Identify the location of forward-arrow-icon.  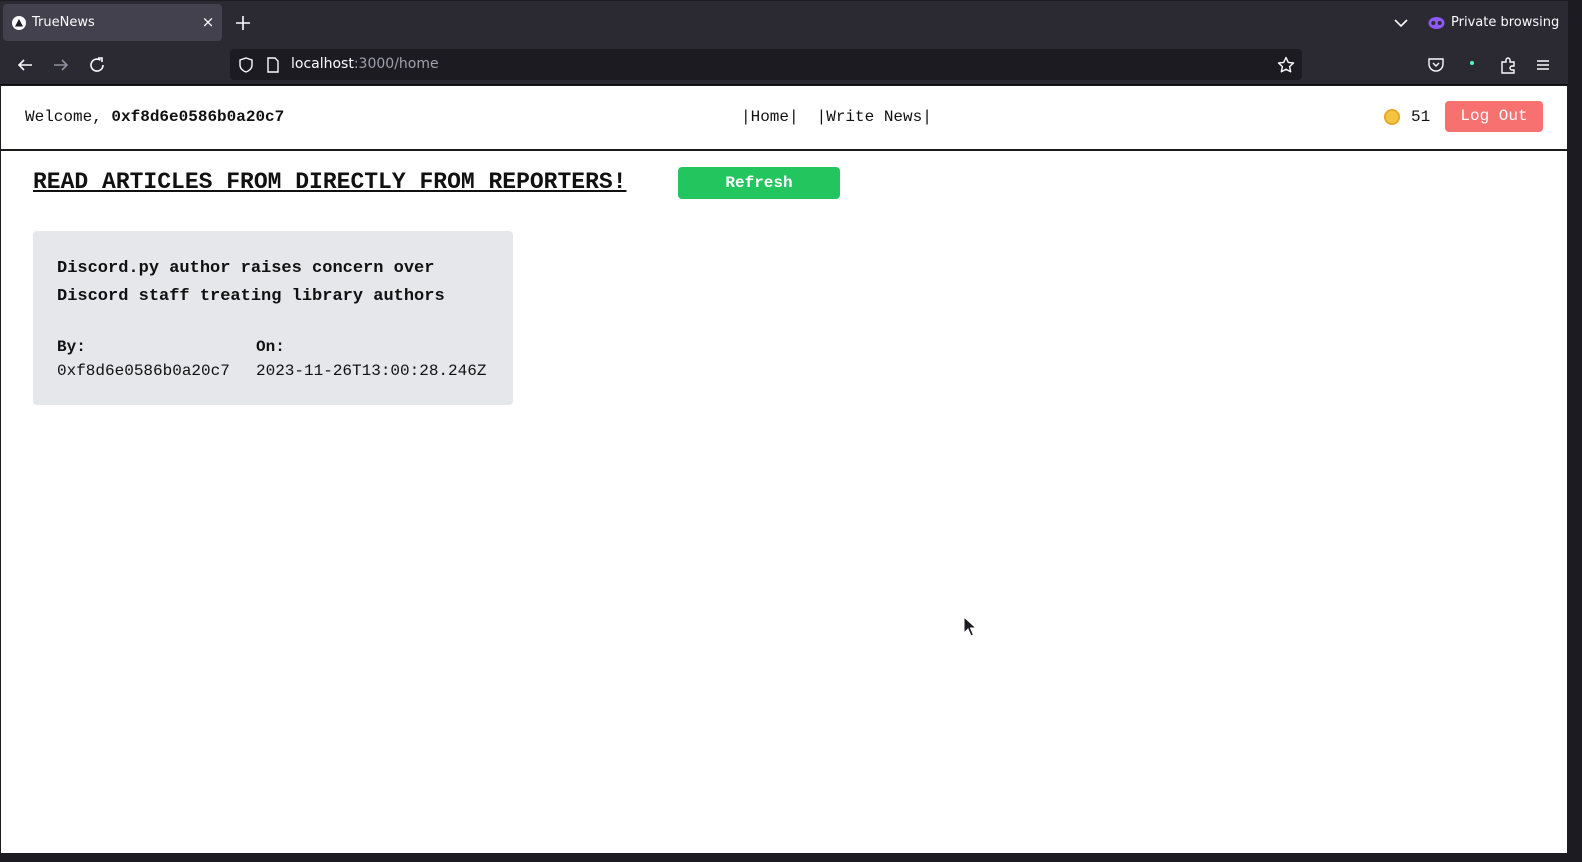
(61, 65).